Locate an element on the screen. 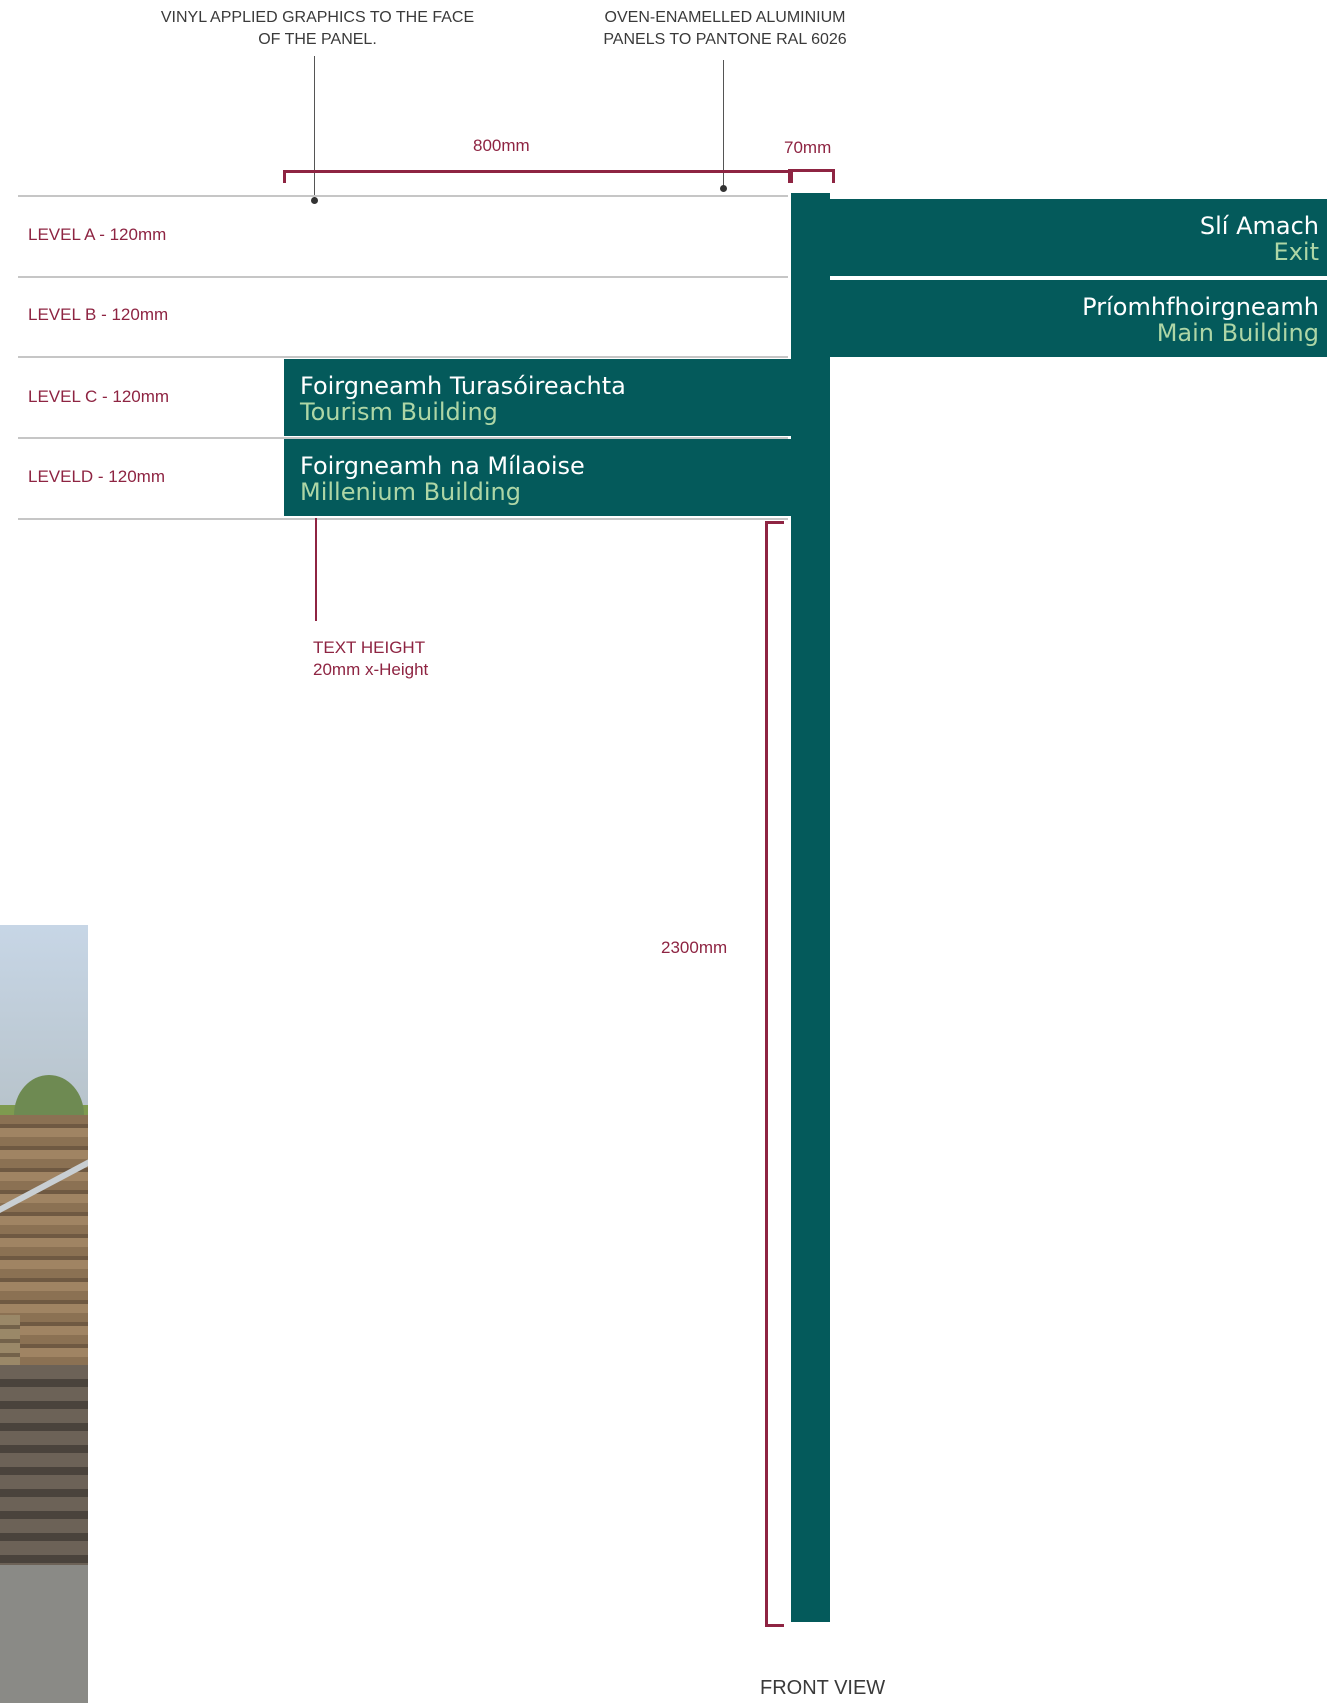  level-line-top is located at coordinates (403, 196).